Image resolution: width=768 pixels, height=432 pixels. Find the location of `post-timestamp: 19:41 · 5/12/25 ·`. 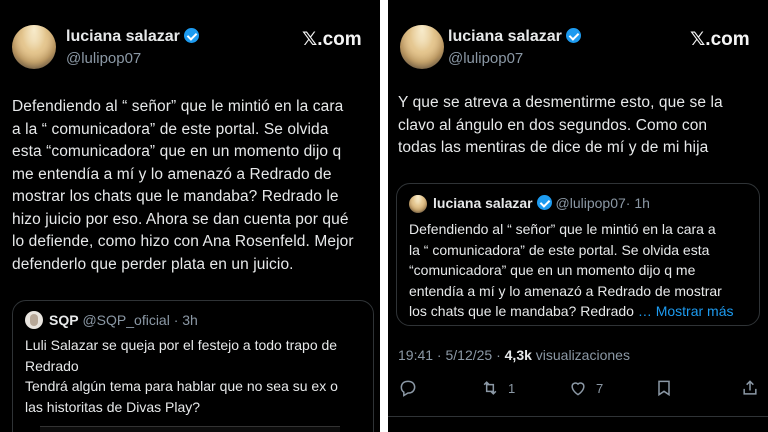

post-timestamp: 19:41 · 5/12/25 · is located at coordinates (451, 355).